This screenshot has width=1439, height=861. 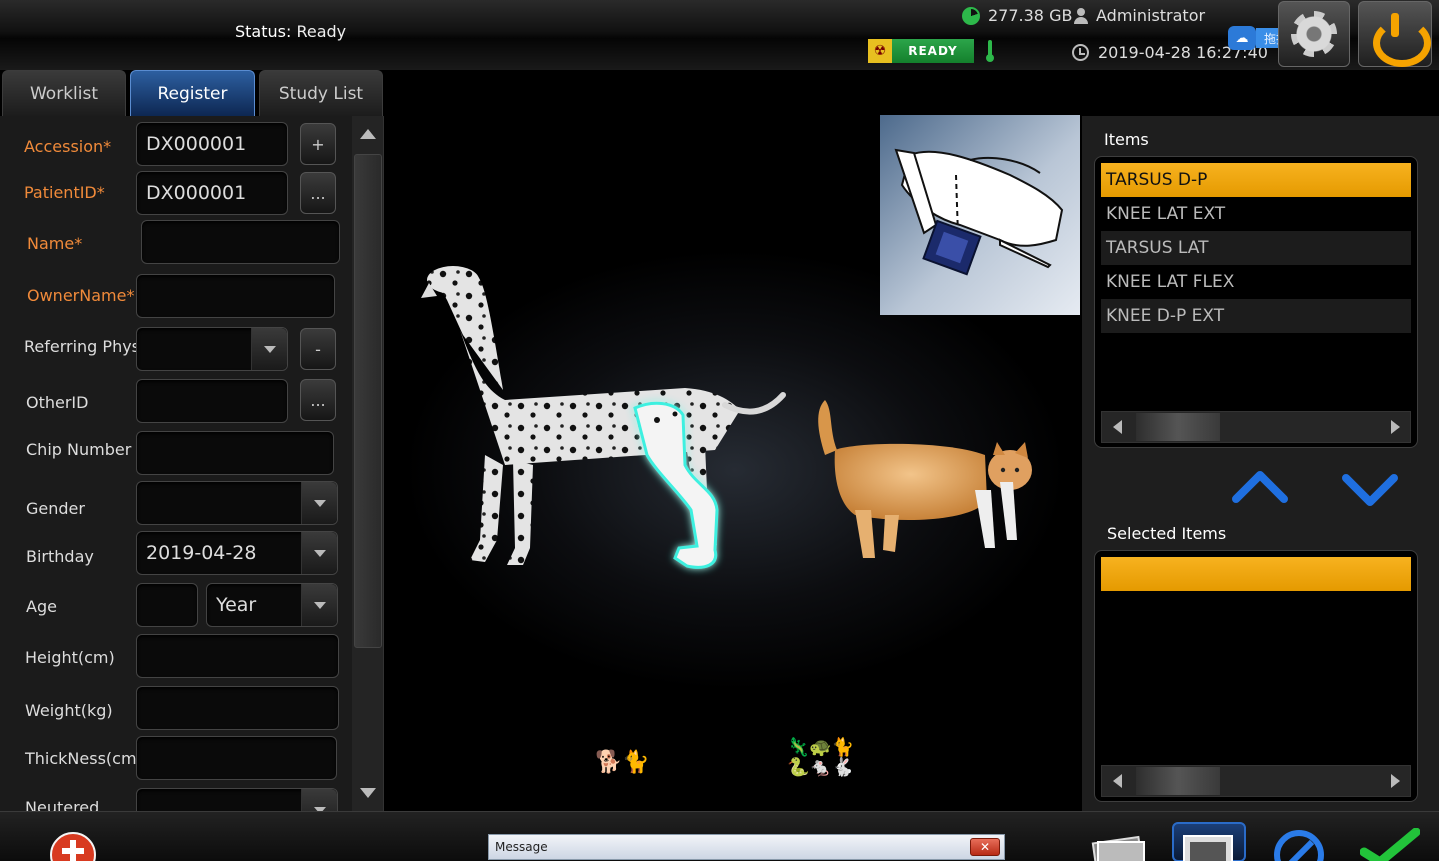 I want to click on cloud-upload-icon: ☁, so click(x=1242, y=38).